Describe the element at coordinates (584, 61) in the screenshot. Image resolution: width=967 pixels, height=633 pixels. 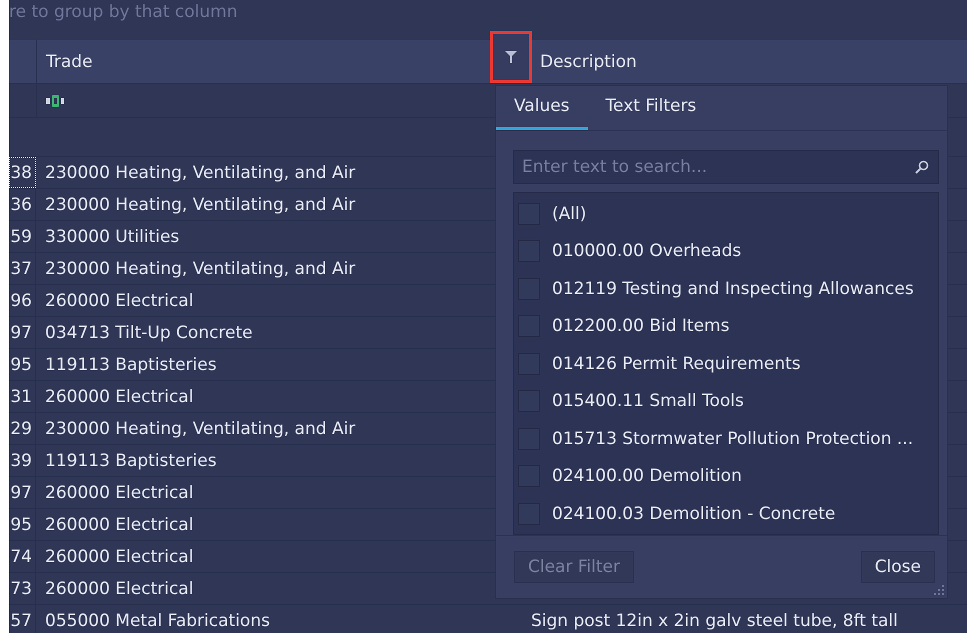
I see `column-header: Description` at that location.